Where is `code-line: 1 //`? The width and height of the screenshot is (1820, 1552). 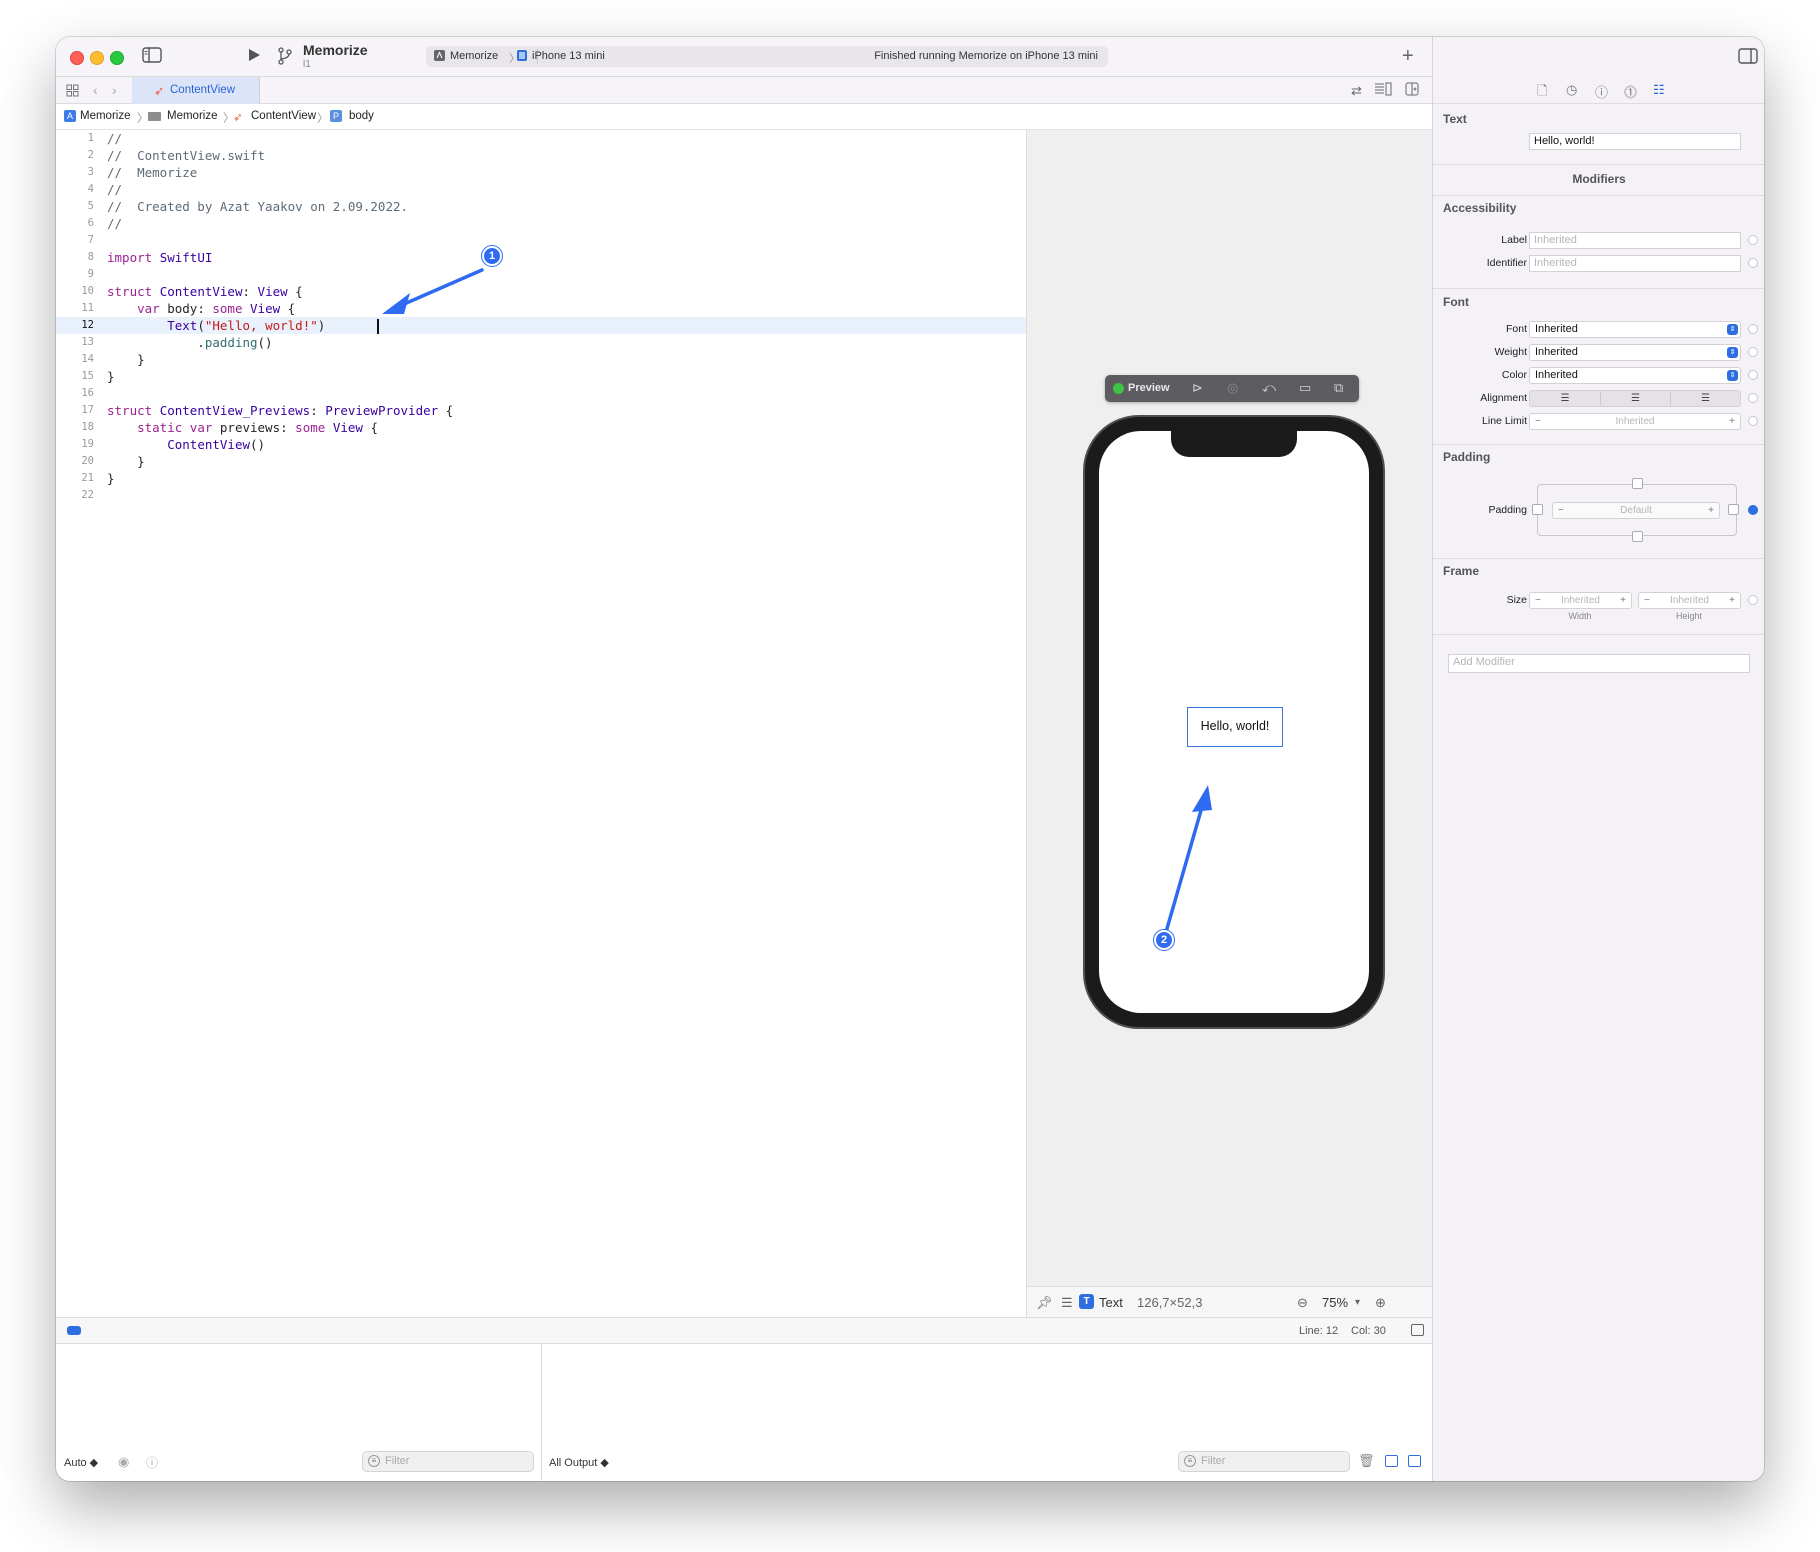 code-line: 1 // is located at coordinates (541, 138).